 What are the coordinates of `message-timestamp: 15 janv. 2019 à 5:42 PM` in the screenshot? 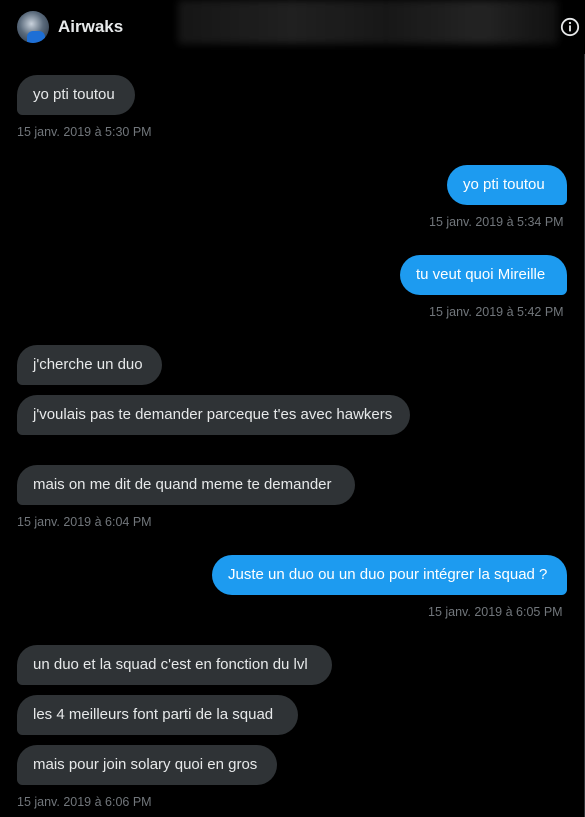 It's located at (496, 312).